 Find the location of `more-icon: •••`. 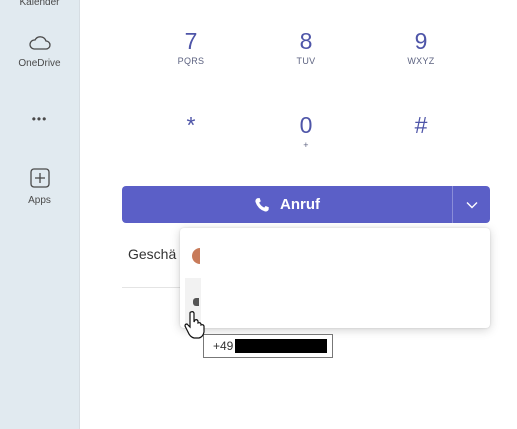

more-icon: ••• is located at coordinates (39, 119).